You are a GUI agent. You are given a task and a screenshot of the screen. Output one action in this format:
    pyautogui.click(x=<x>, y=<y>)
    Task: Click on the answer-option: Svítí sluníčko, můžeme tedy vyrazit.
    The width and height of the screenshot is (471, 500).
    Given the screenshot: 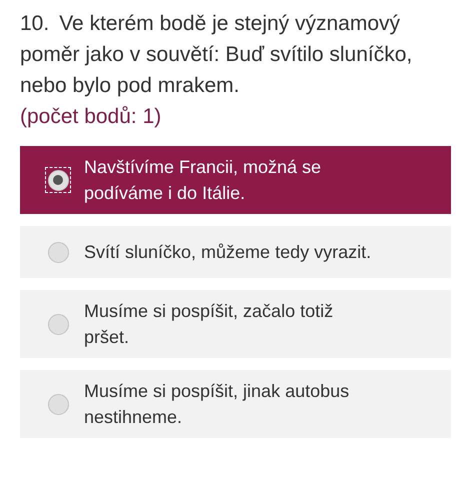 What is the action you would take?
    pyautogui.click(x=235, y=252)
    